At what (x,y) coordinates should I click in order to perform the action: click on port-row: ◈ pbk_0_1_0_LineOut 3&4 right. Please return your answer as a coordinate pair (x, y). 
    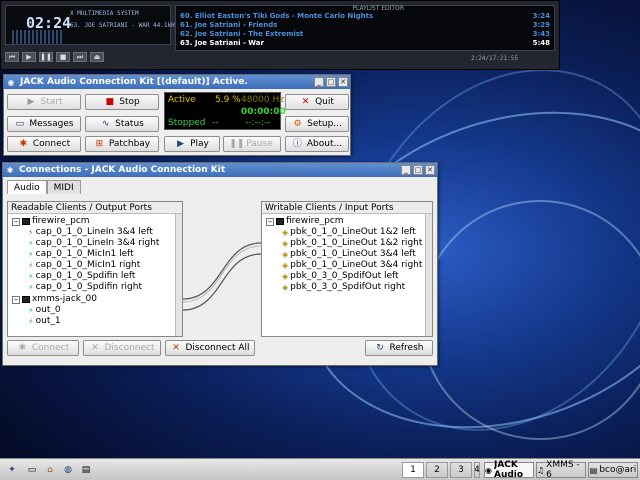
    Looking at the image, I should click on (352, 265).